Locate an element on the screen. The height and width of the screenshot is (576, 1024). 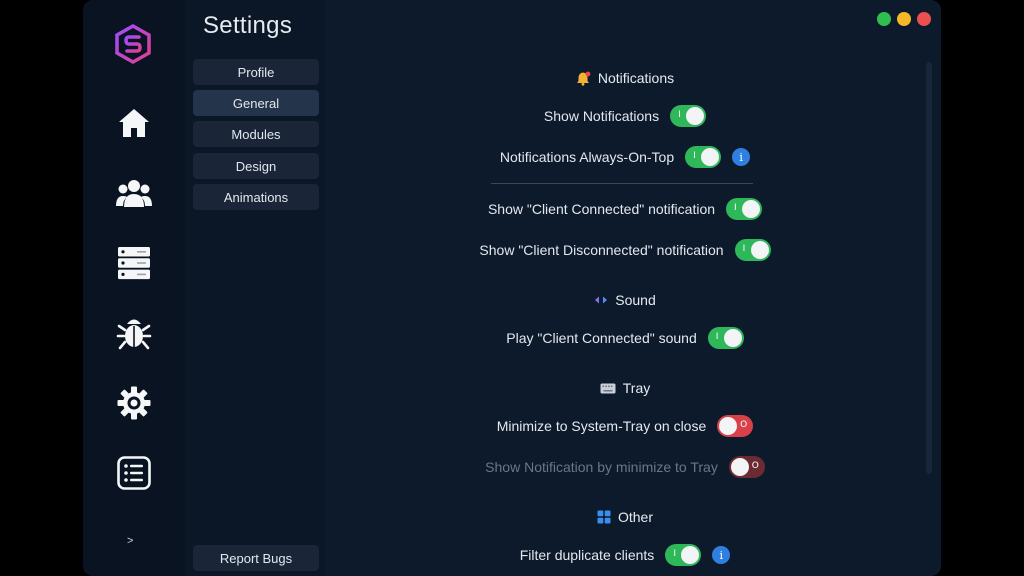
setting-label: Filter duplicate clients is located at coordinates (587, 555).